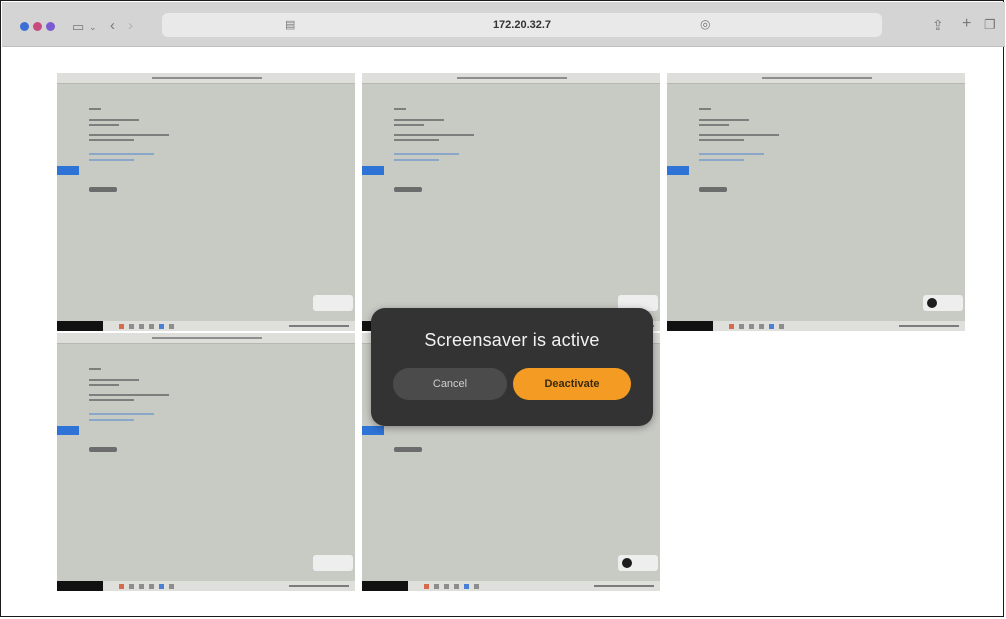  I want to click on sidebar-icon: ▭, so click(78, 27).